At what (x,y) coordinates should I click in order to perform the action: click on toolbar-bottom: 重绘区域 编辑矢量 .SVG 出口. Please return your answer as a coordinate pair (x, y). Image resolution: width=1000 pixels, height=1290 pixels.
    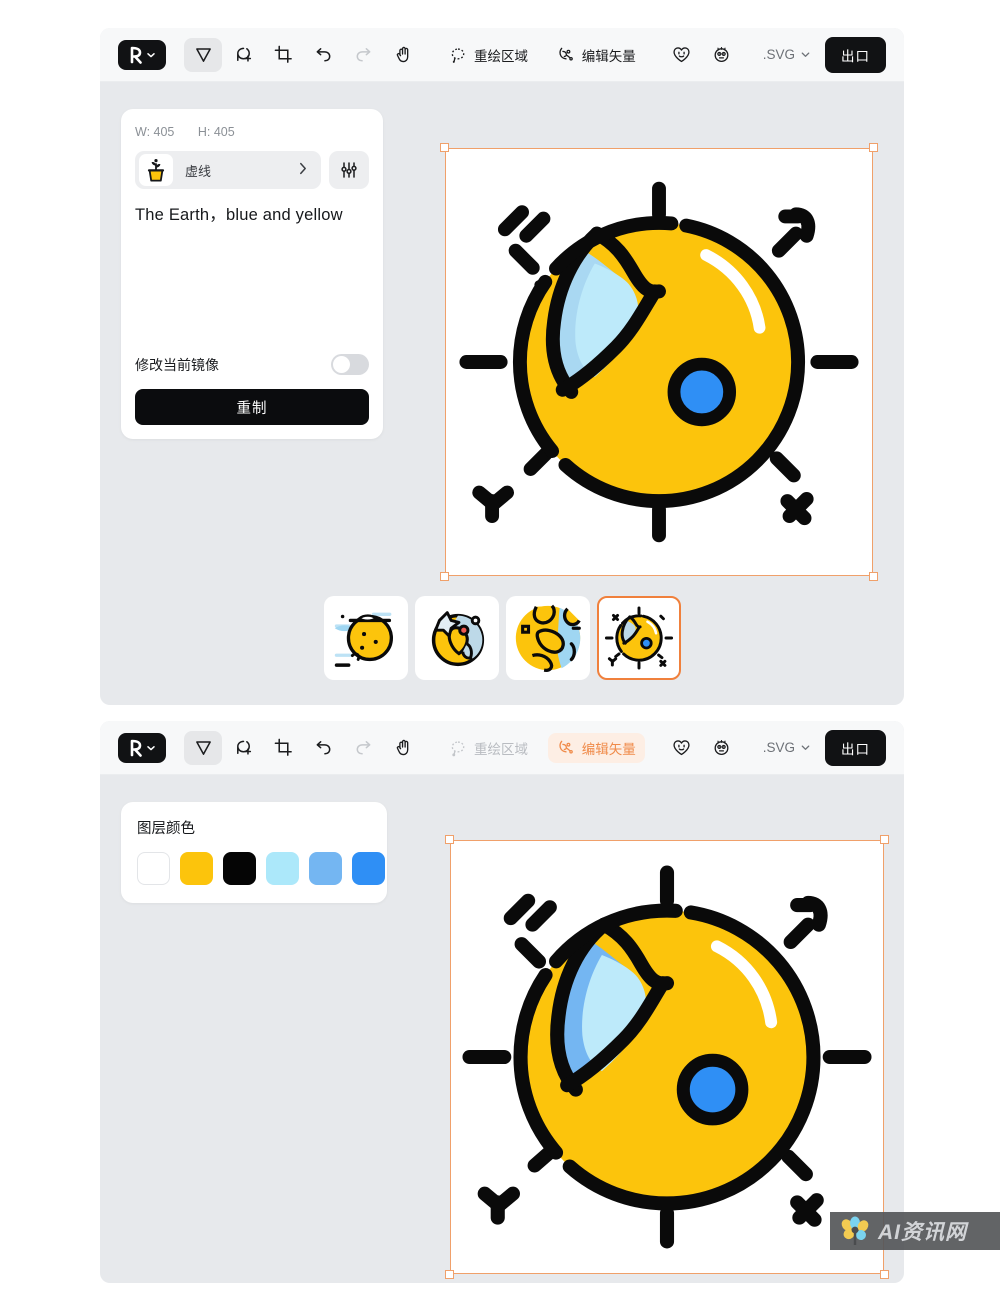
    Looking at the image, I should click on (502, 748).